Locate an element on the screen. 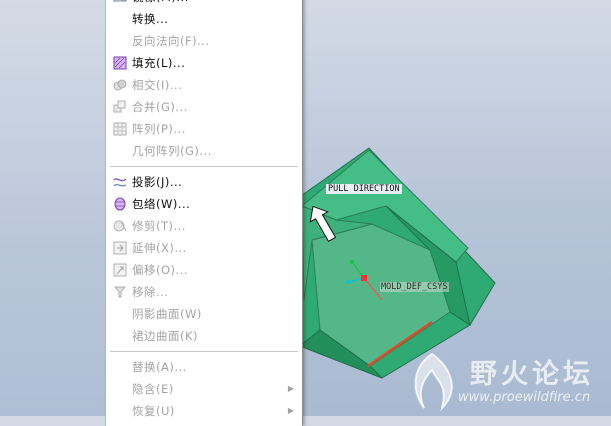  pull-direction-label: PULL DIRECTION is located at coordinates (364, 189).